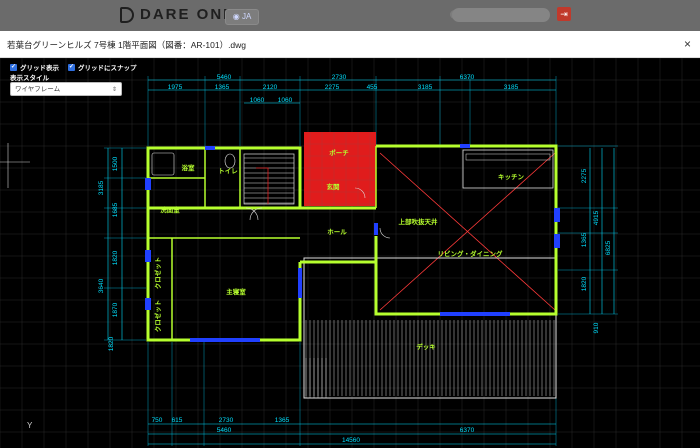  I want to click on grid-snap-toggle: ✓ グリッドにスナップ, so click(102, 67).